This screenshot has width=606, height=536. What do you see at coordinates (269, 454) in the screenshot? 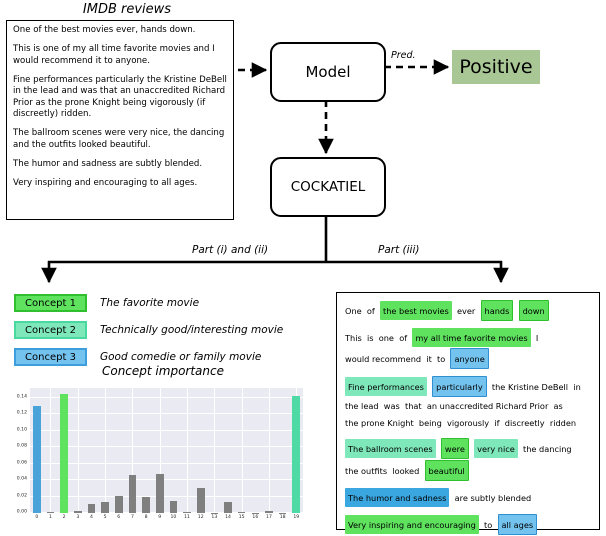
I see `chart-bar-column: 17` at bounding box center [269, 454].